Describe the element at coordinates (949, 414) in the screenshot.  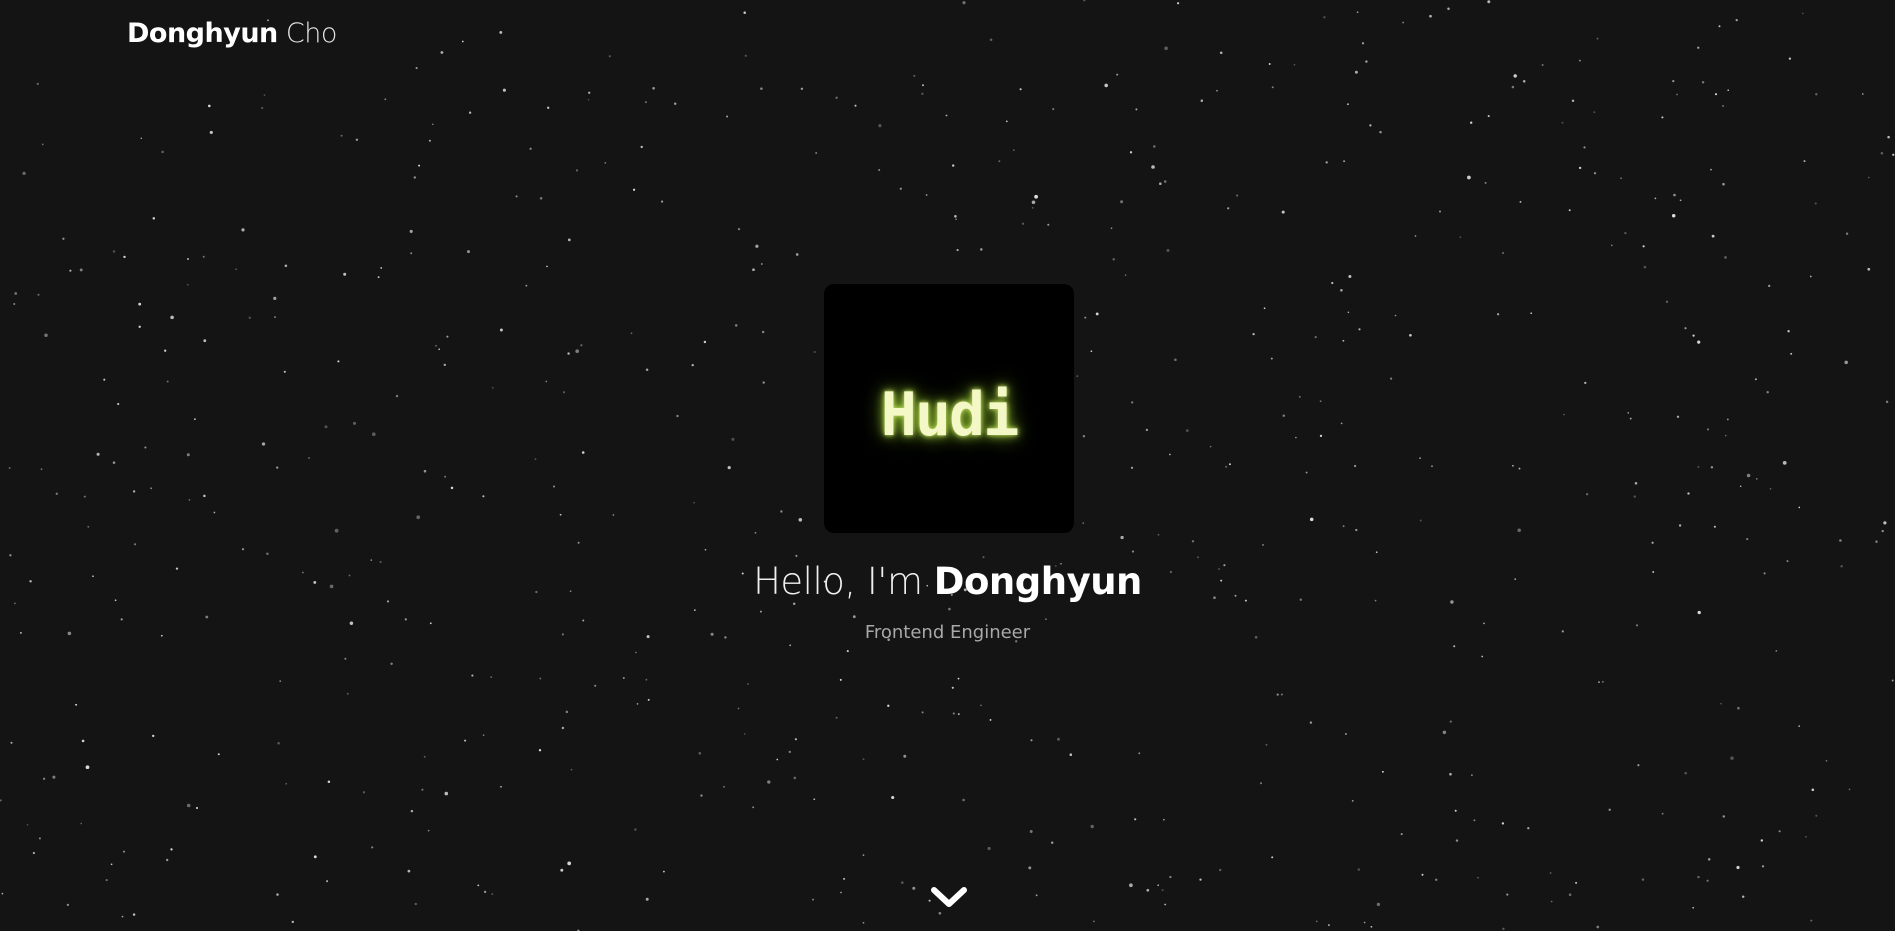
I see `avatar-logo-text: Hudi` at that location.